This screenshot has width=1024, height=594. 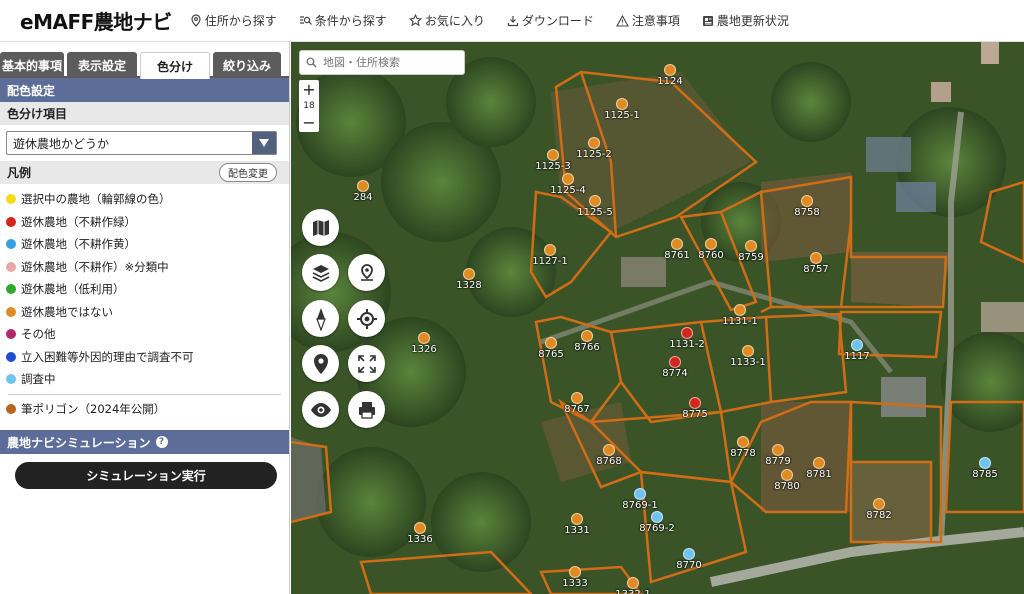 I want to click on parcel-label: 1331, so click(x=576, y=530).